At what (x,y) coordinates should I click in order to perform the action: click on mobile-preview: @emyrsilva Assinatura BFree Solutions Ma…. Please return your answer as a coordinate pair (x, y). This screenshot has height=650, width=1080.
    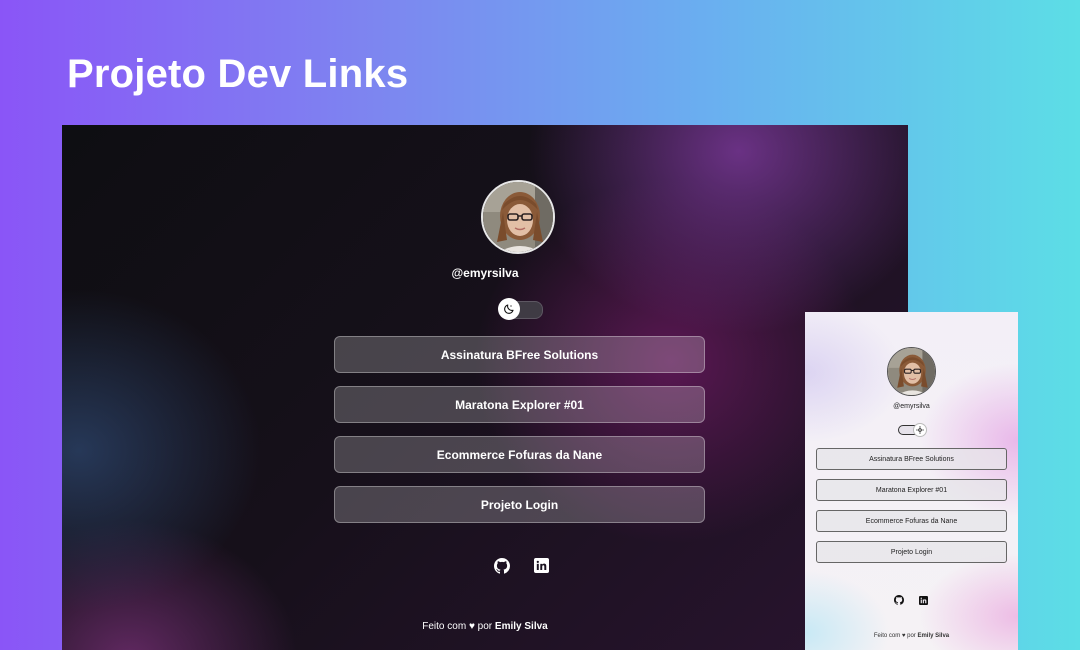
    Looking at the image, I should click on (911, 481).